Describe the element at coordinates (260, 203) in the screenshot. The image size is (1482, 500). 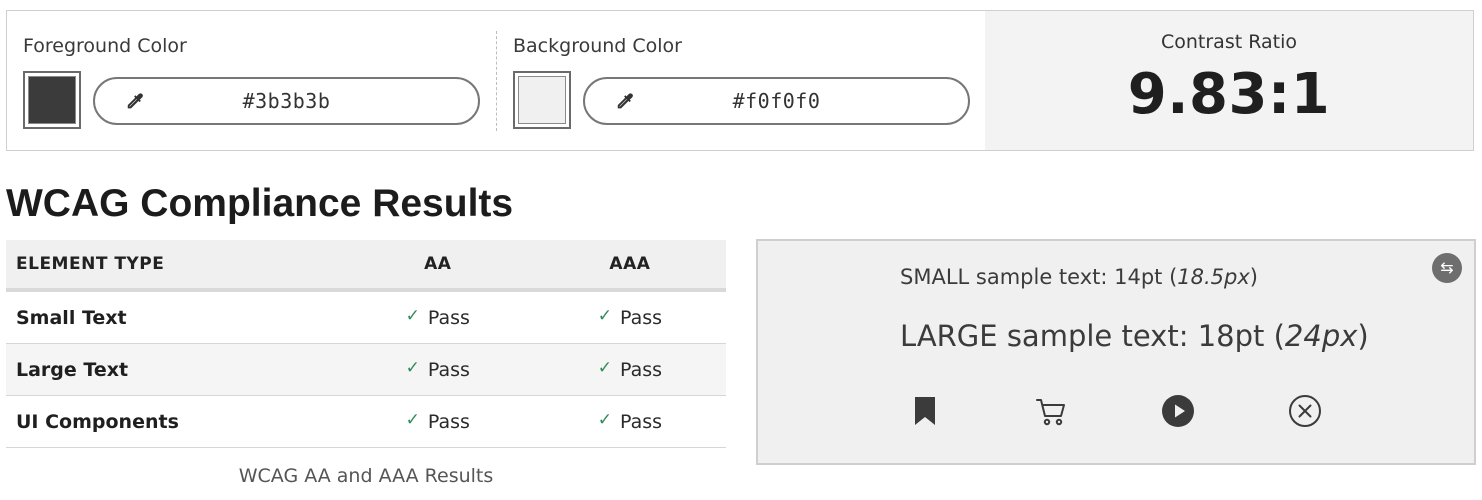
I see `results-heading: WCAG Compliance Results` at that location.